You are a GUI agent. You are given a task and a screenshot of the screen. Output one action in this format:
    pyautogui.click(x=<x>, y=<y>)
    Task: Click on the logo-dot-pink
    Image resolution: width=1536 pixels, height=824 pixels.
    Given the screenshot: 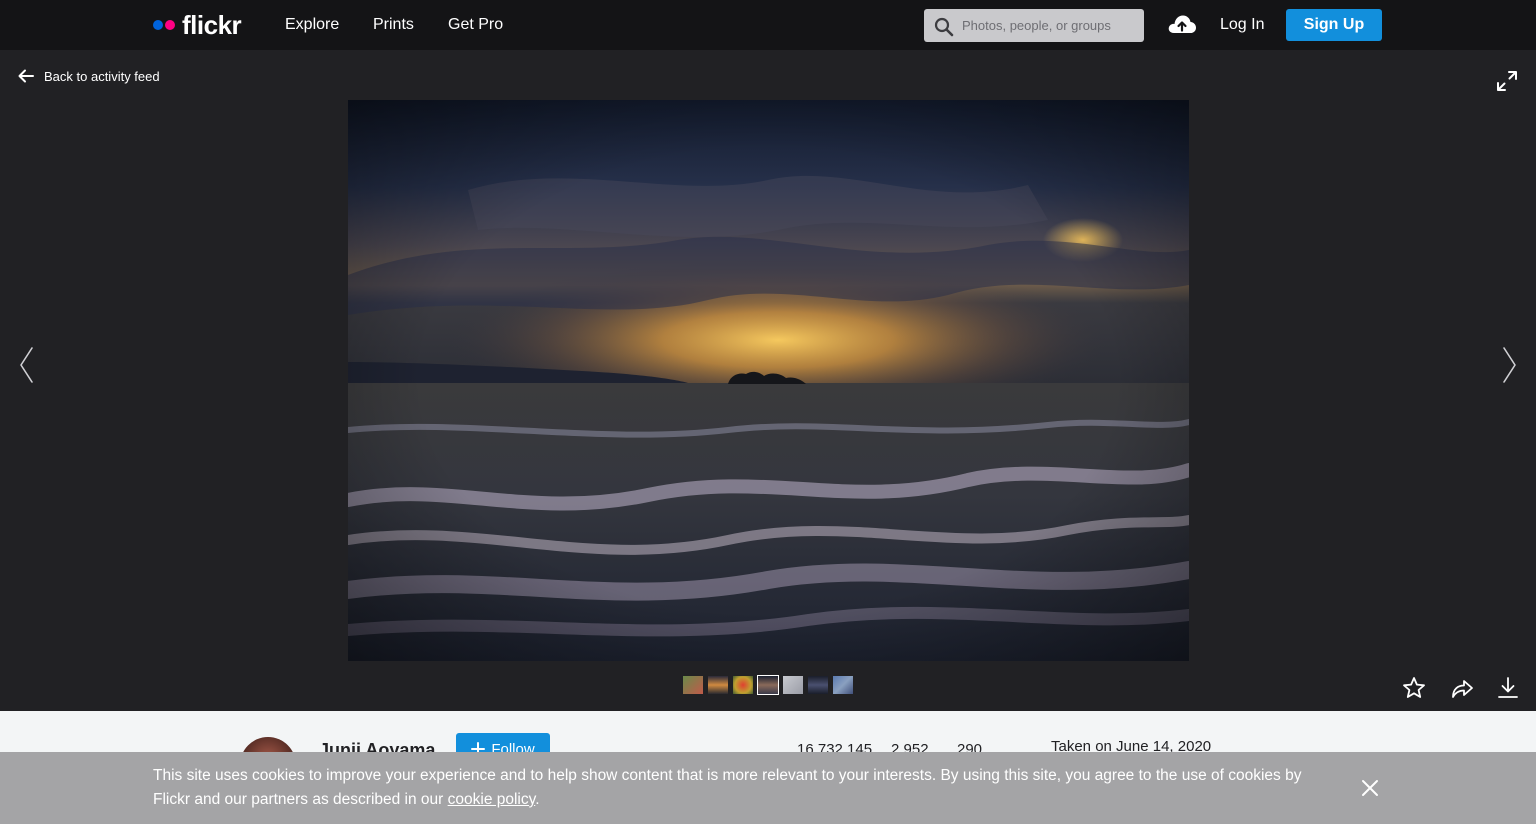 What is the action you would take?
    pyautogui.click(x=170, y=25)
    